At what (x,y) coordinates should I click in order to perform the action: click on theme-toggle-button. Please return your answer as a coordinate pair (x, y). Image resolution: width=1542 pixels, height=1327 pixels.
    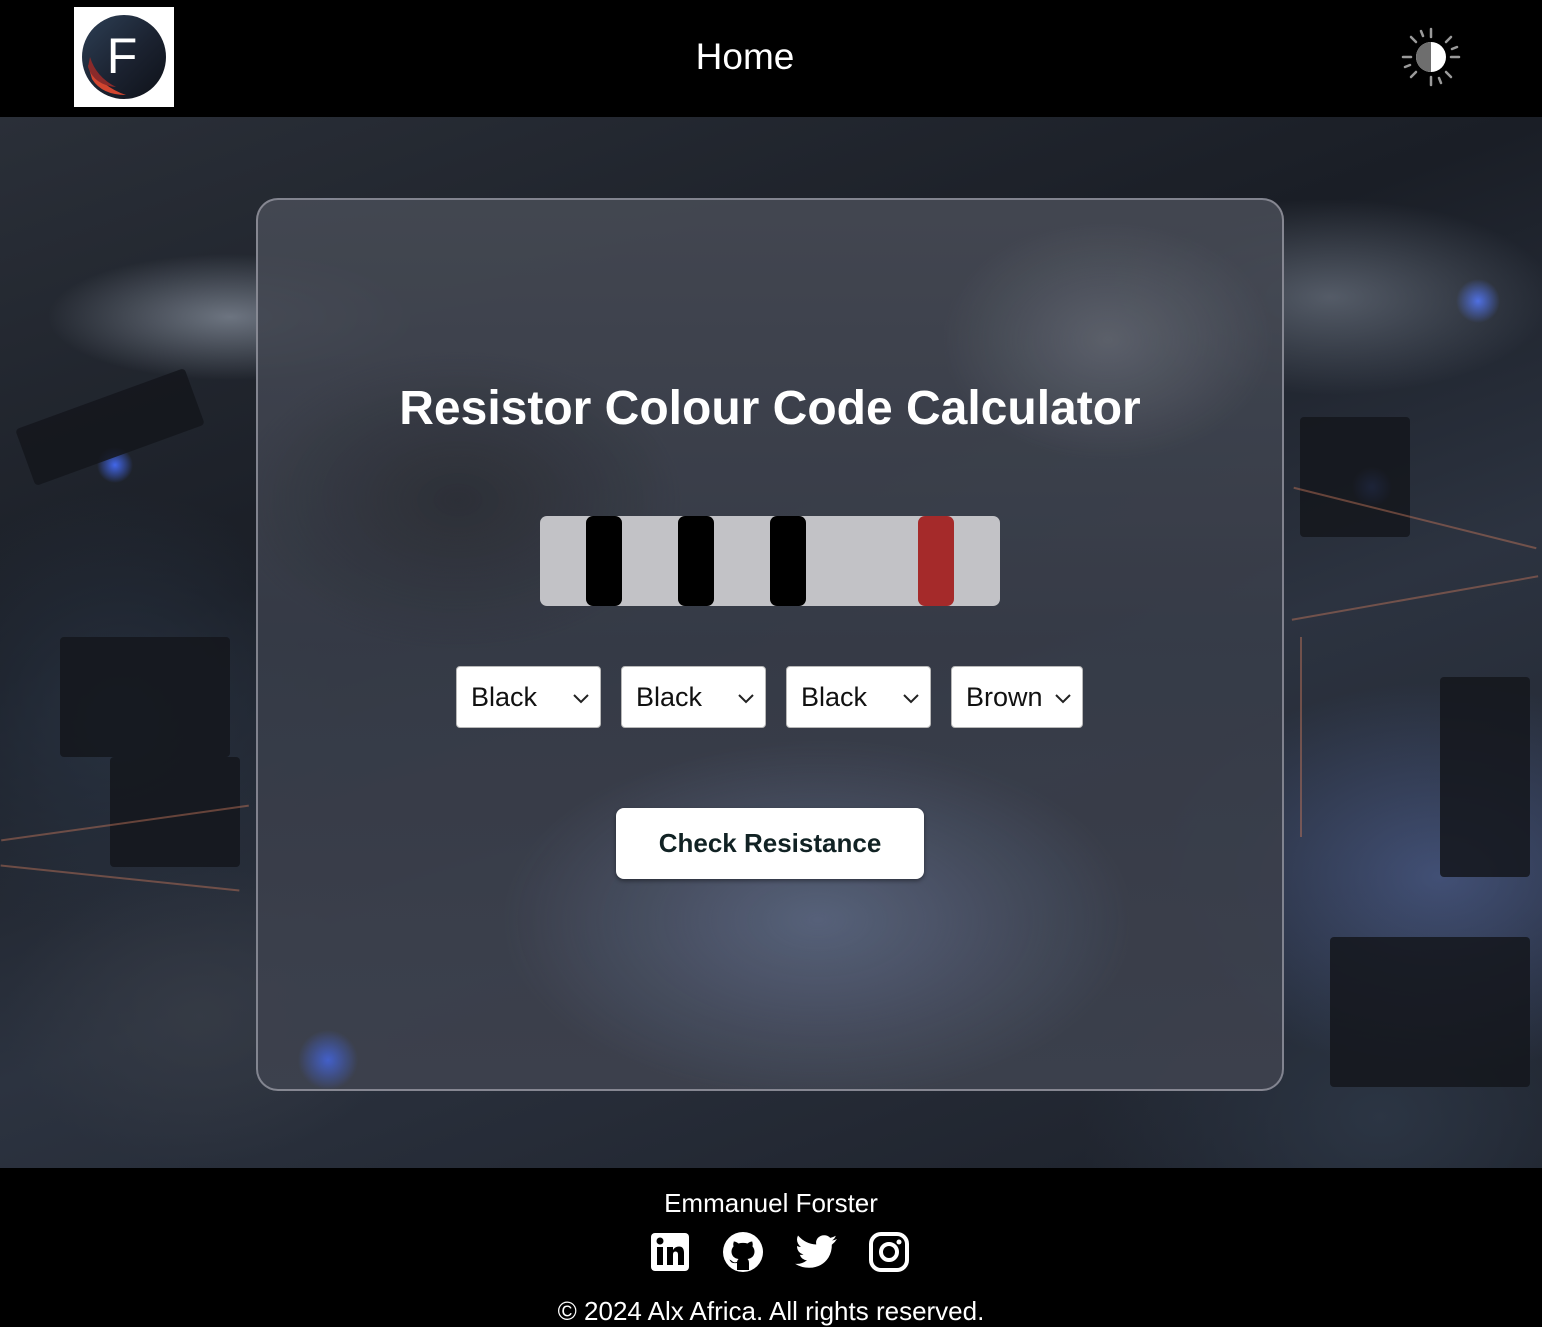
    Looking at the image, I should click on (1431, 57).